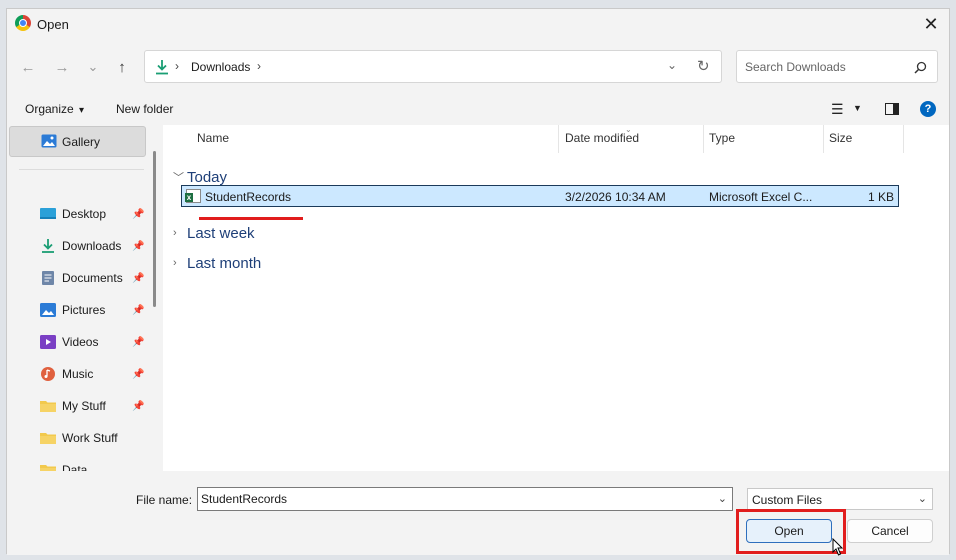 The height and width of the screenshot is (560, 956). I want to click on chevron-down-icon: ▼, so click(857, 108).